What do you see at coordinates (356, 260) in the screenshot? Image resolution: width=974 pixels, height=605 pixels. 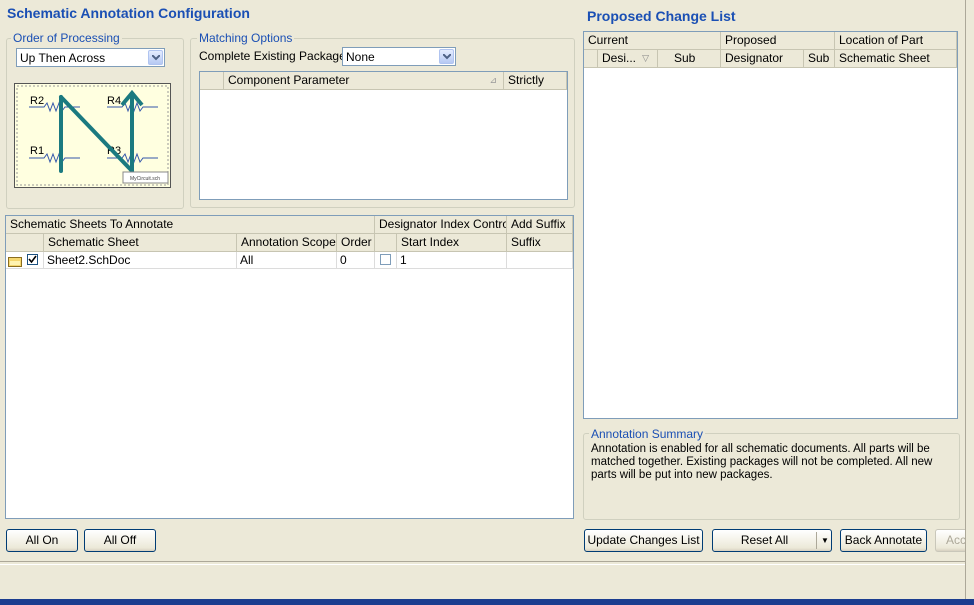 I see `order-value: 0` at bounding box center [356, 260].